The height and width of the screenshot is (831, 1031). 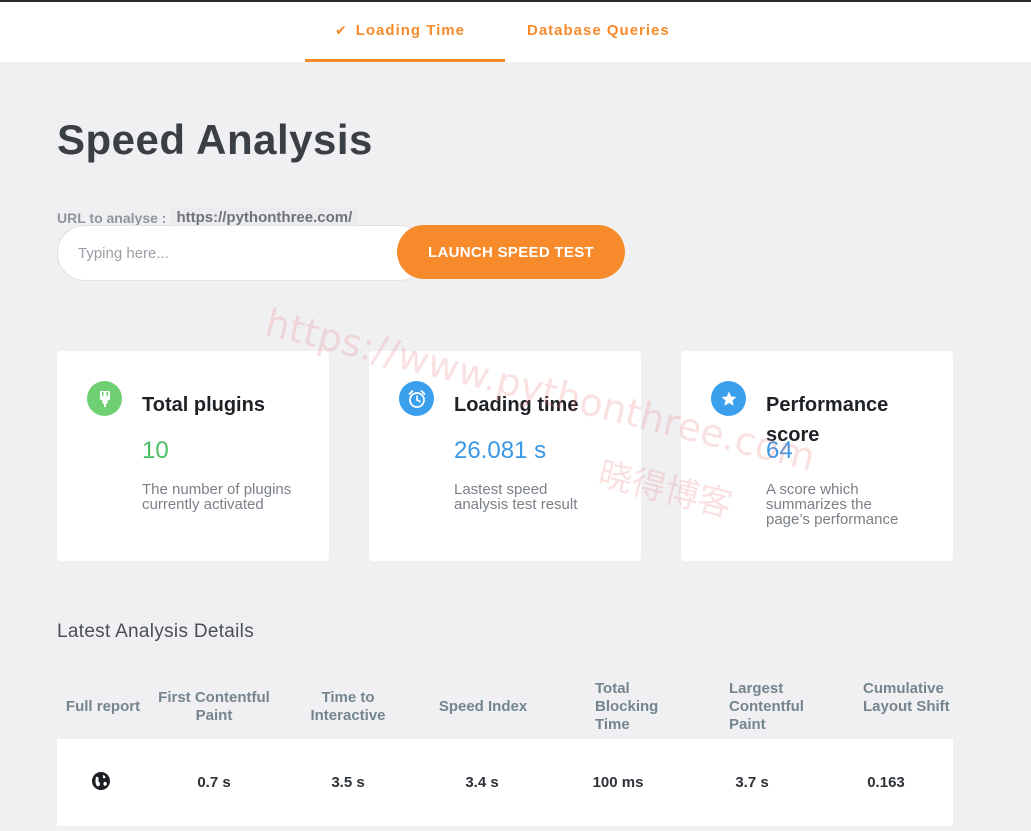 I want to click on table-cell: 100 ms, so click(x=618, y=782).